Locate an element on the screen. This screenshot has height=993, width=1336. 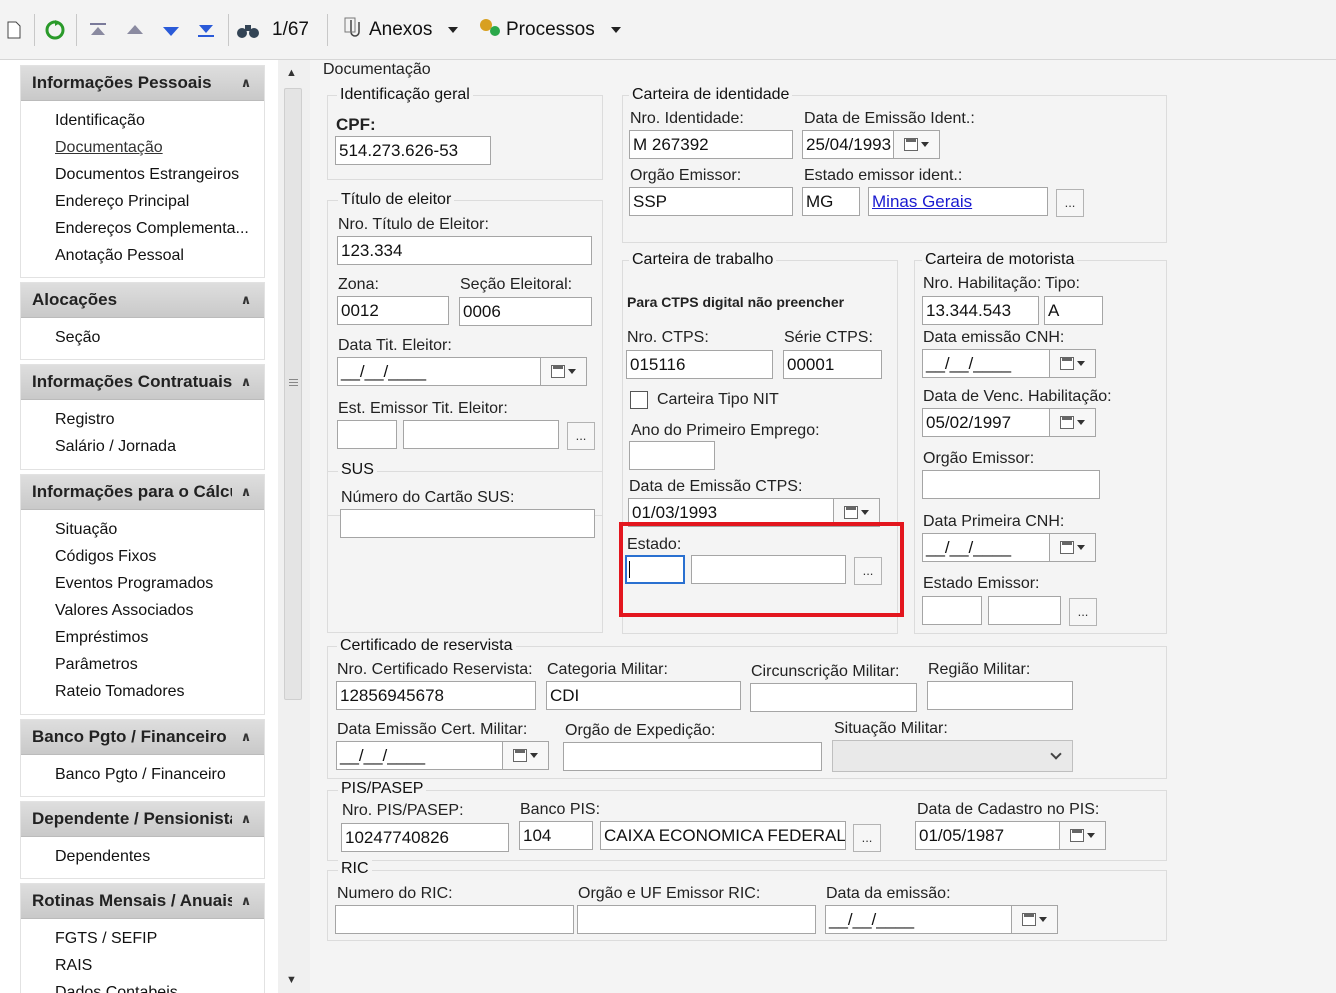
sidebar-item-valores-associados: Valores Associados is located at coordinates (159, 610).